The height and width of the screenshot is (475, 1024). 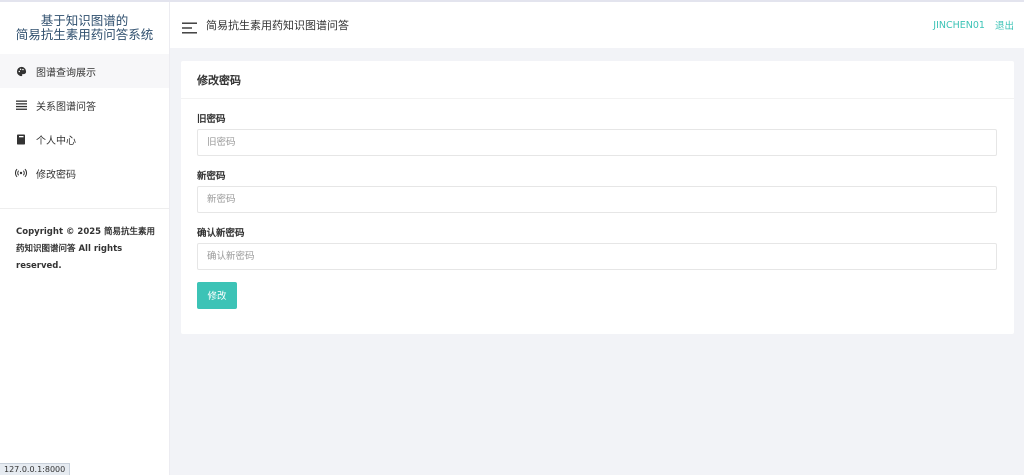 What do you see at coordinates (597, 80) in the screenshot?
I see `card-title: 修改密码` at bounding box center [597, 80].